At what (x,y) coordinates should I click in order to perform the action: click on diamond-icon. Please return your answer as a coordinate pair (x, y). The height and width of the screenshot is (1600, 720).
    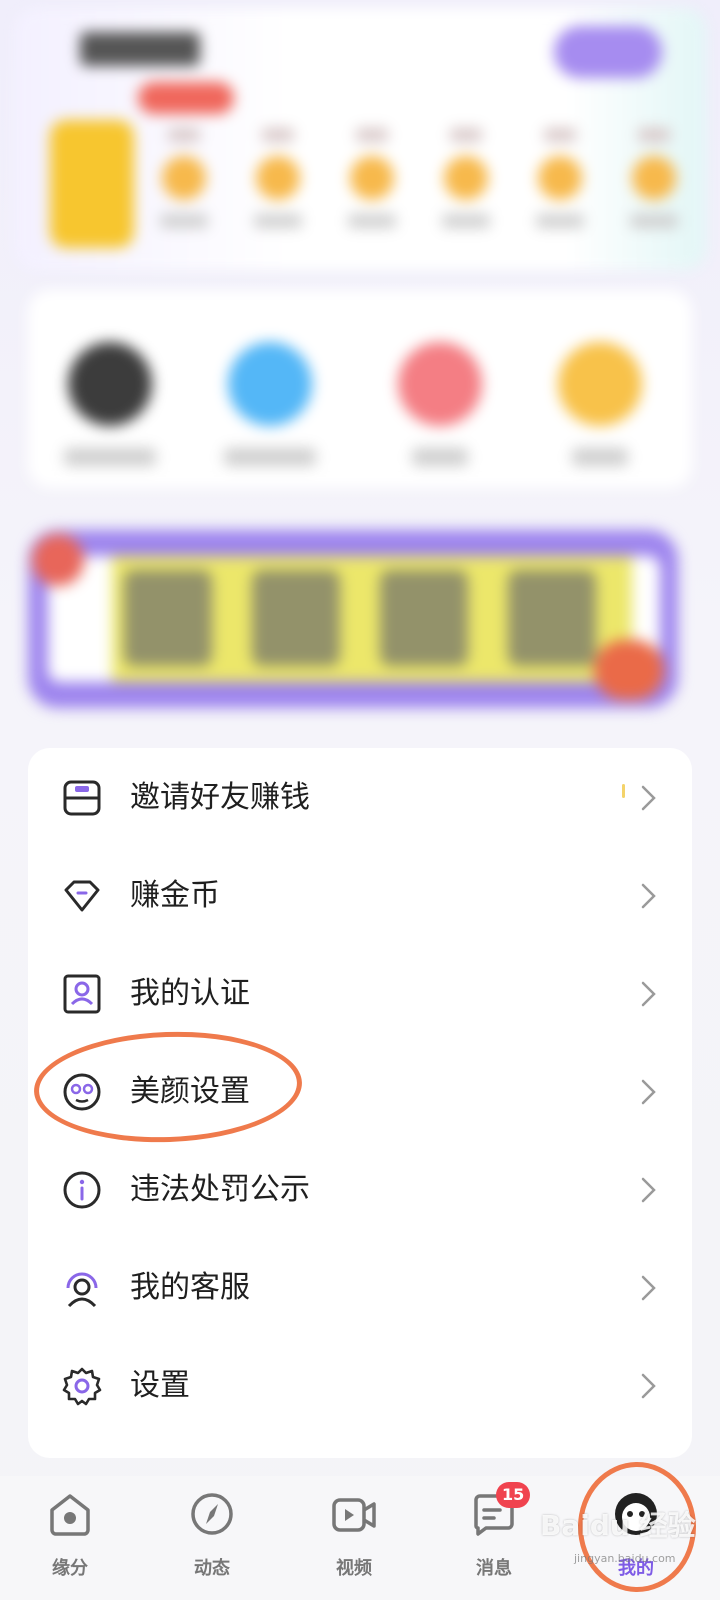
    Looking at the image, I should click on (82, 896).